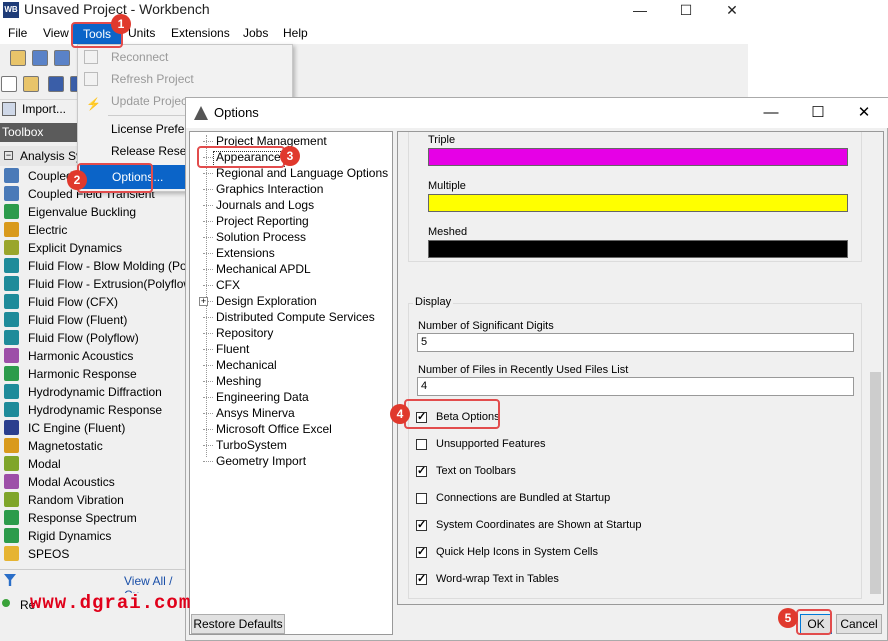 This screenshot has width=888, height=641. I want to click on toolbox-item: Fluid Flow (CFX), so click(95, 302).